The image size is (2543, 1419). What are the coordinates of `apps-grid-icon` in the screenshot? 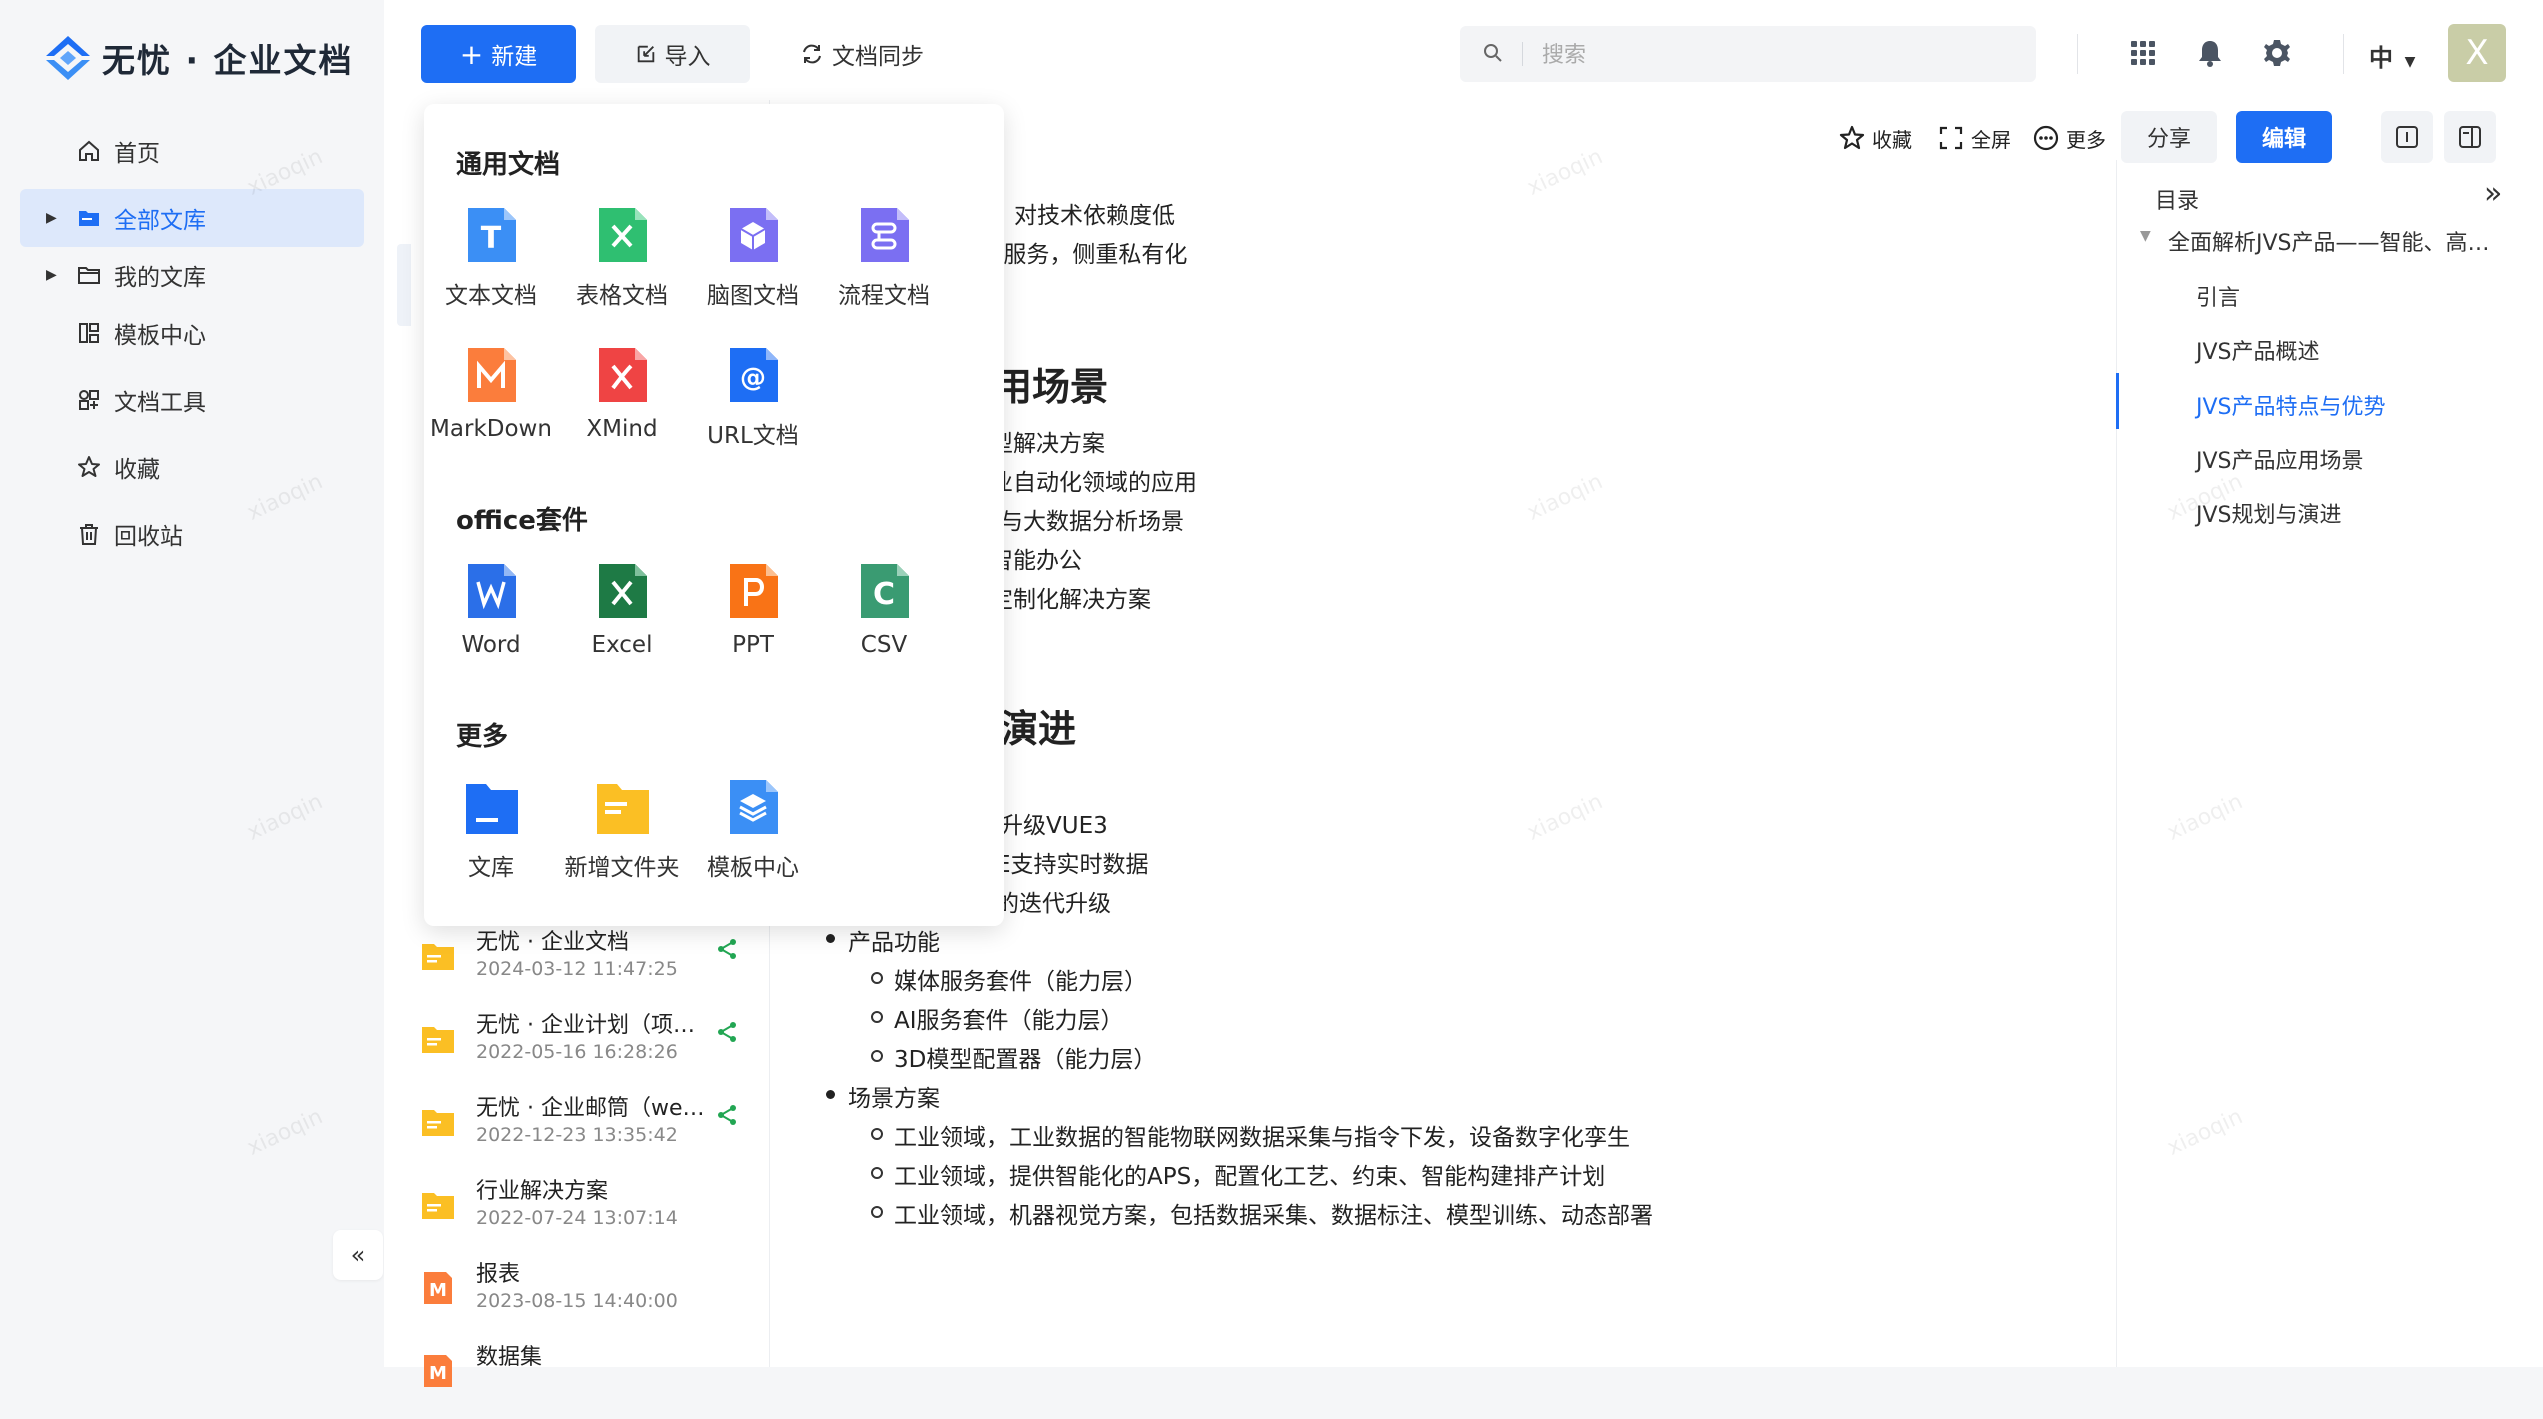 It's located at (2143, 53).